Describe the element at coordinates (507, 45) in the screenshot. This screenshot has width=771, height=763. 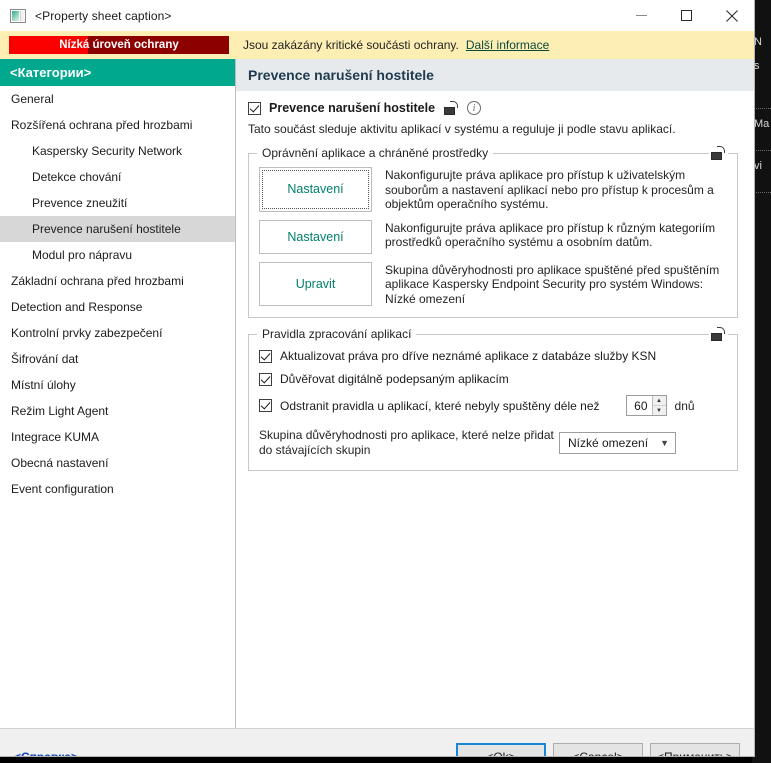
I see `more-info-link: Další informace` at that location.